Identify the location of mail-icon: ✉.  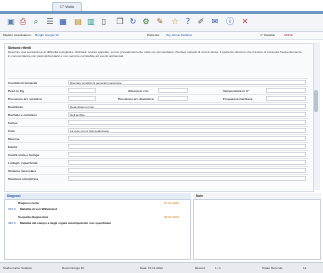
(215, 22).